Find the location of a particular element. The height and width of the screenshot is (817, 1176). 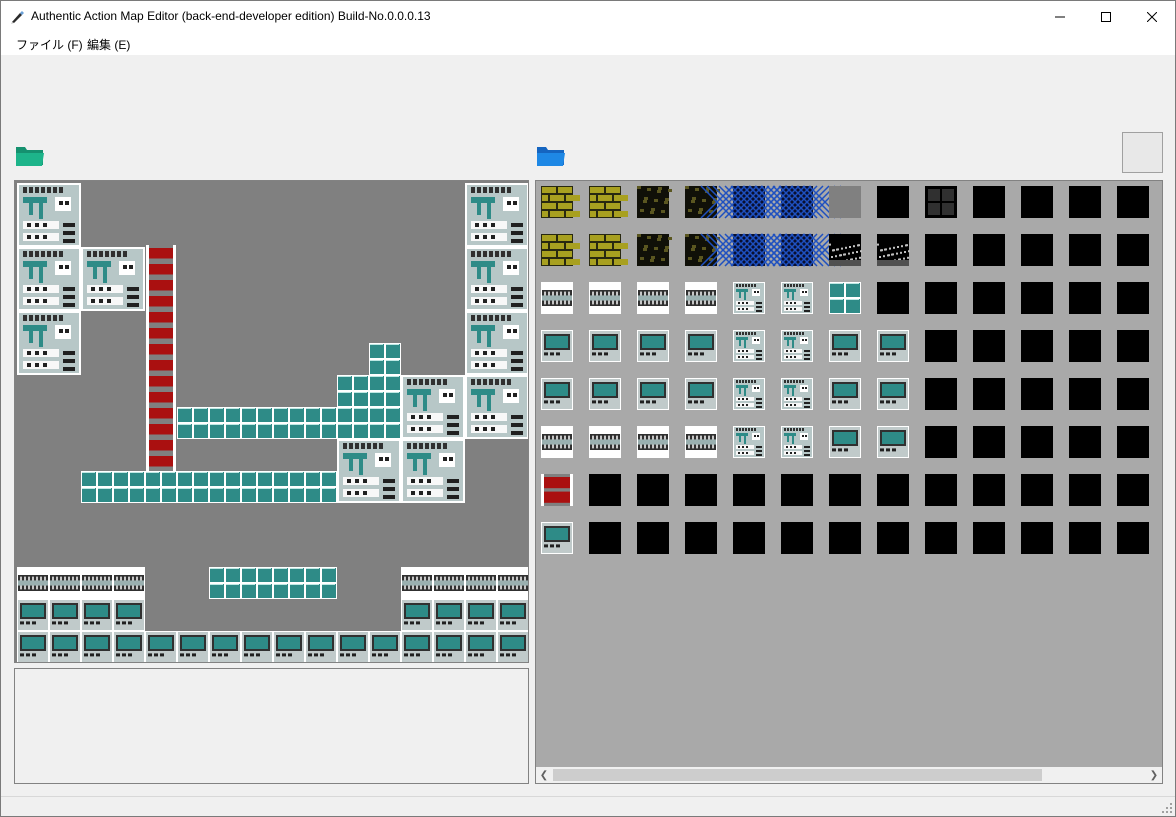

close-button is located at coordinates (1152, 16).